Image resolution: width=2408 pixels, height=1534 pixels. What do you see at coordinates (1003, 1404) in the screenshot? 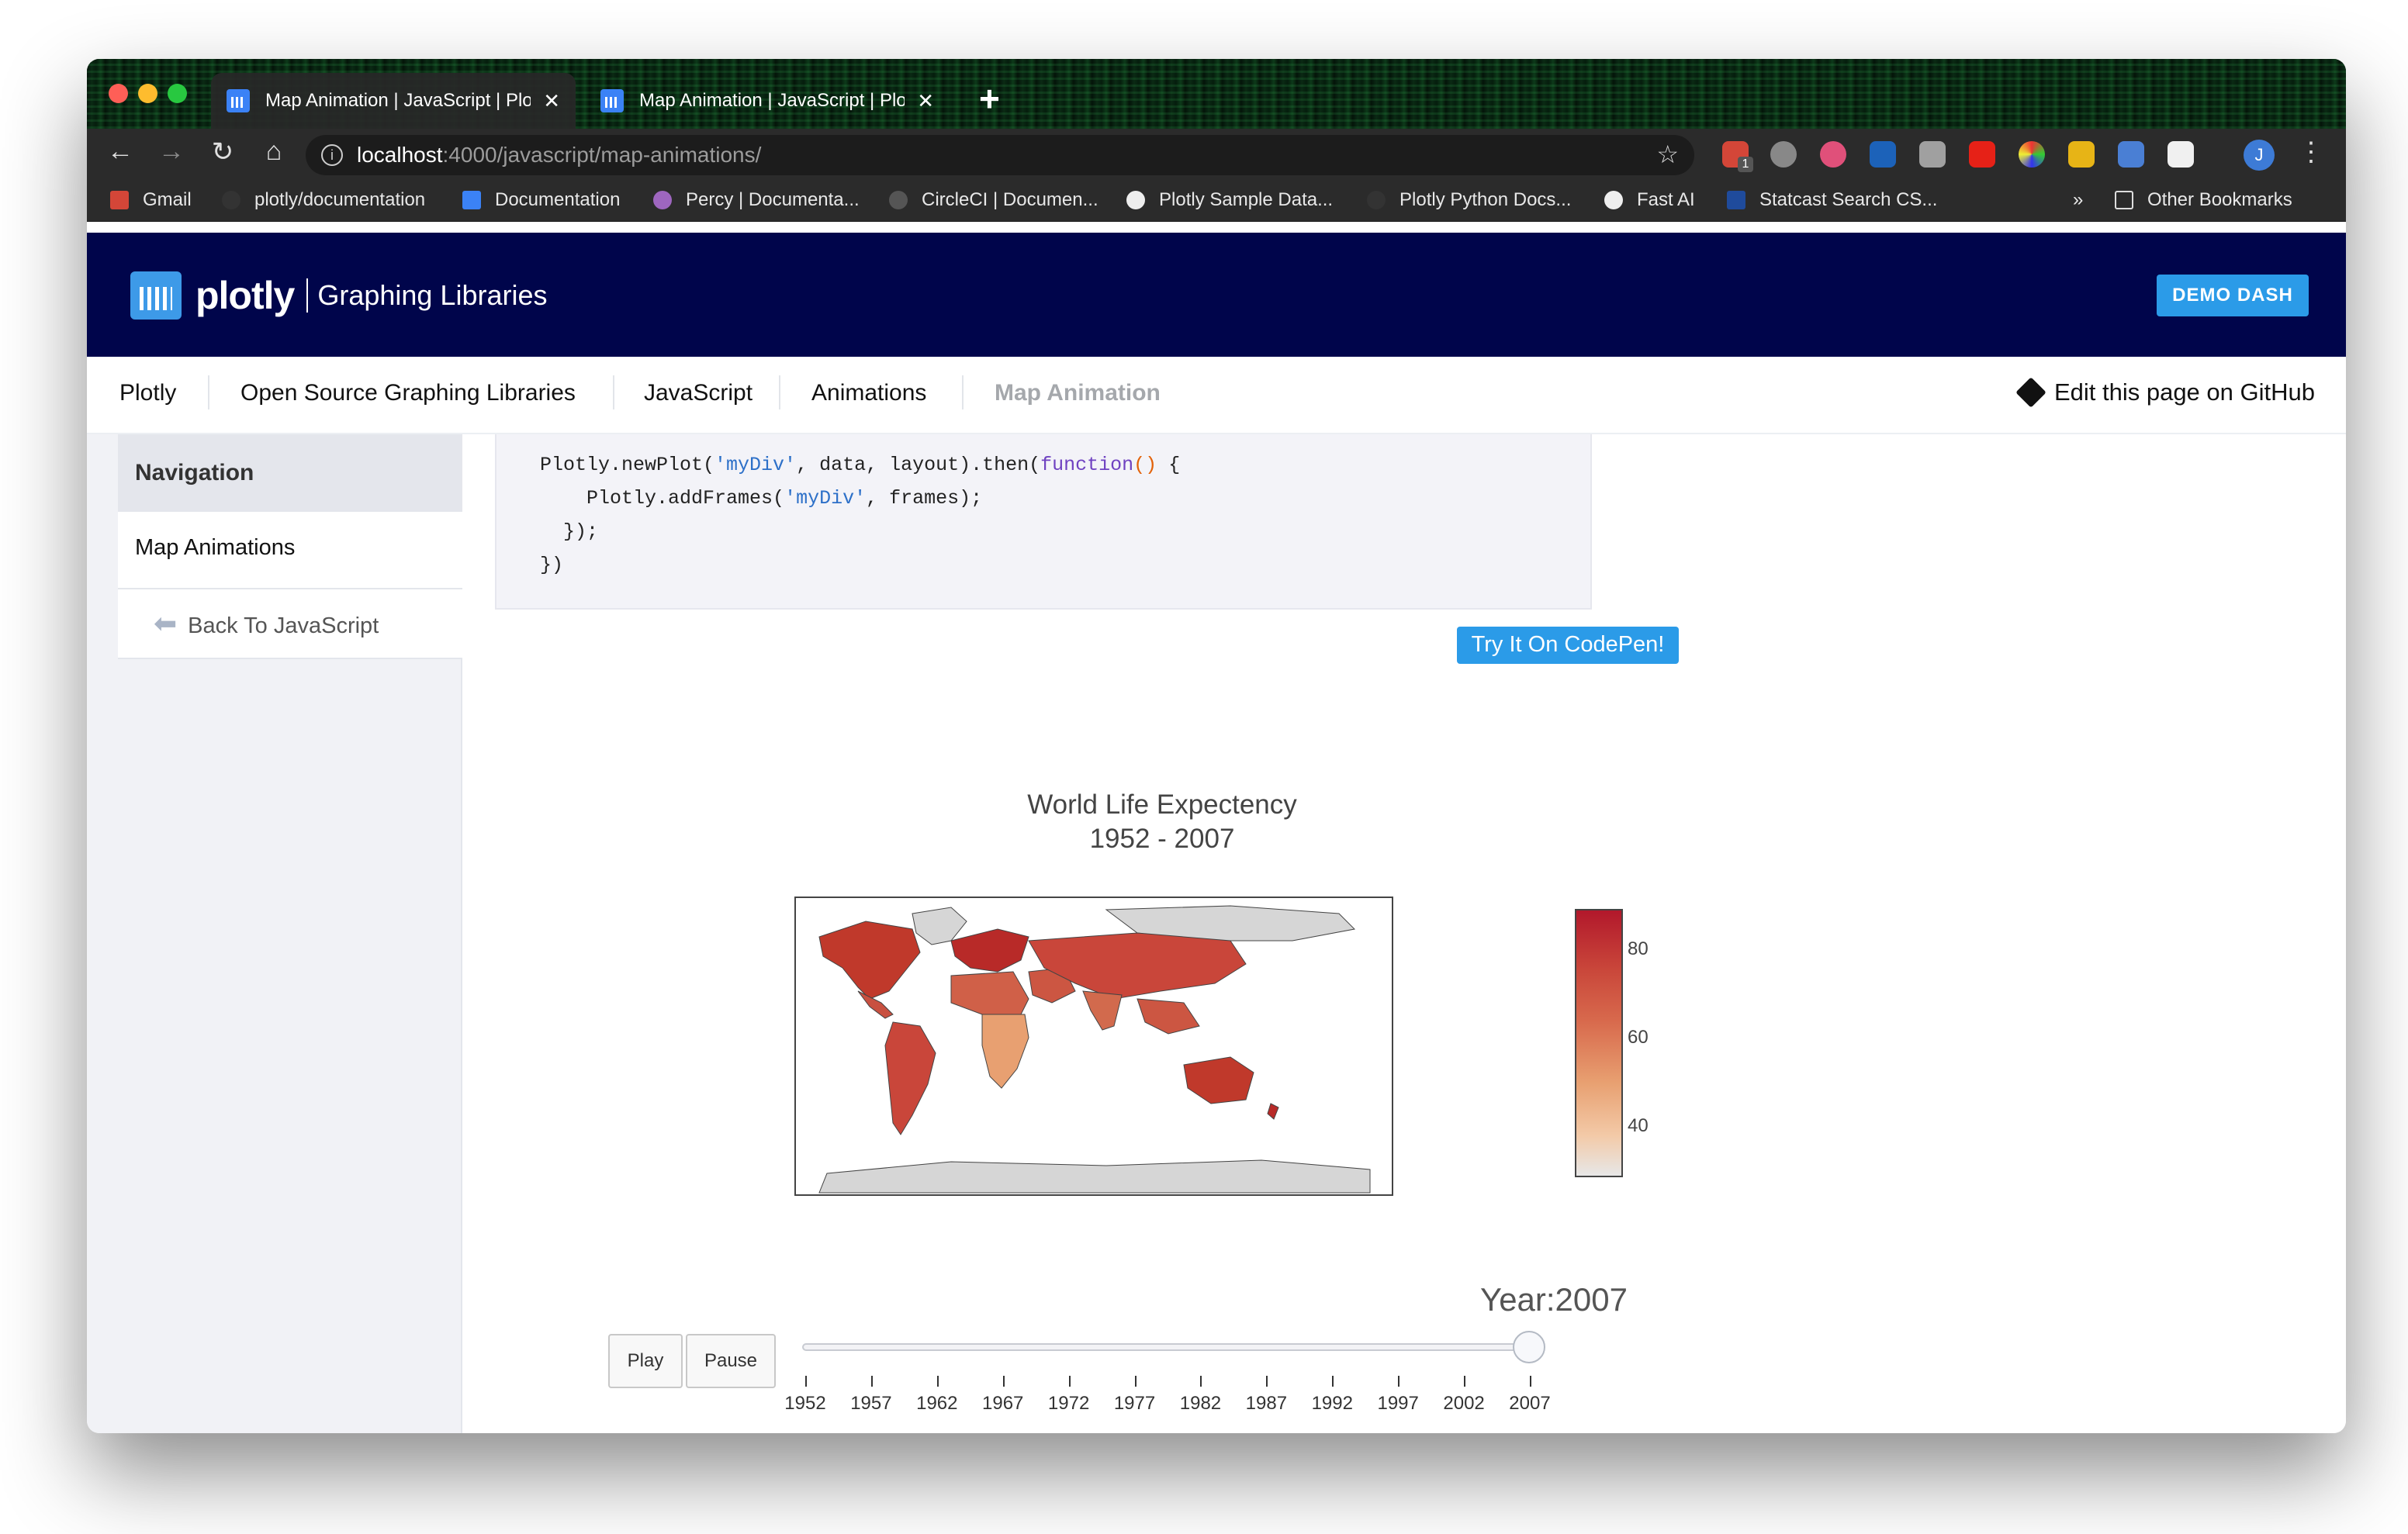
I see `slider-year-label: 1967` at bounding box center [1003, 1404].